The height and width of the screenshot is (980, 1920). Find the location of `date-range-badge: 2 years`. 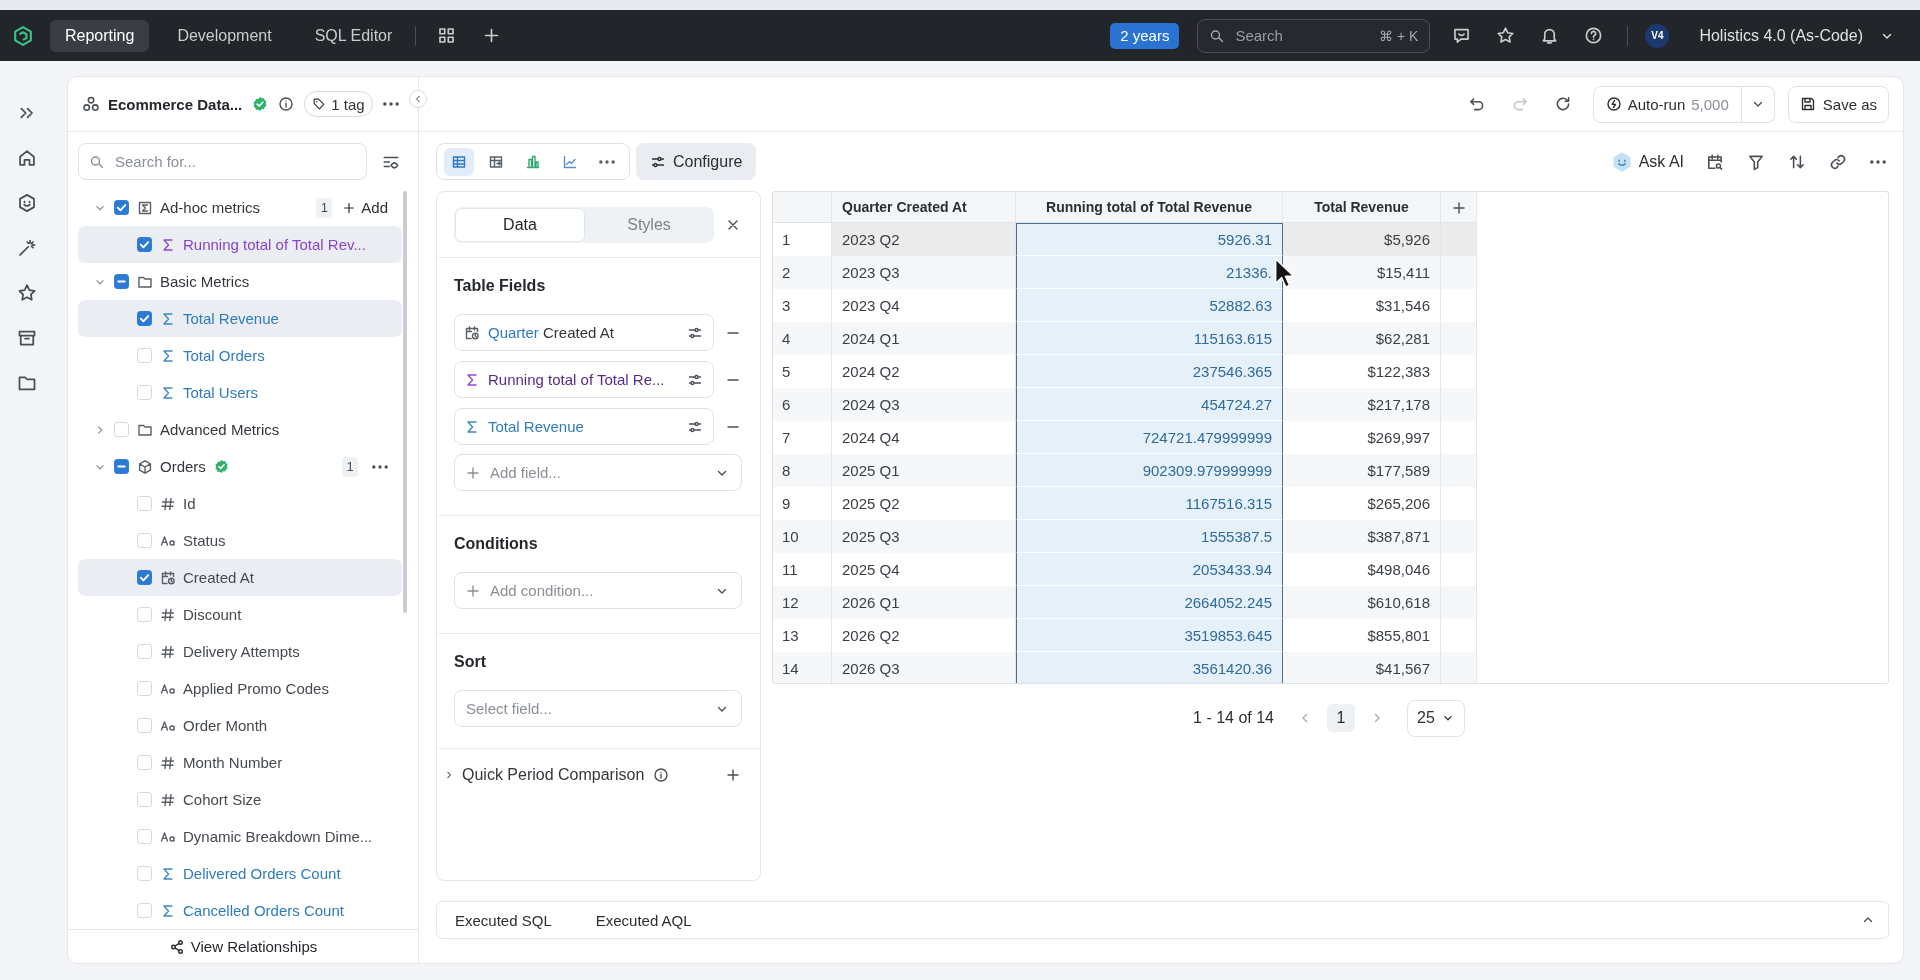

date-range-badge: 2 years is located at coordinates (1145, 35).